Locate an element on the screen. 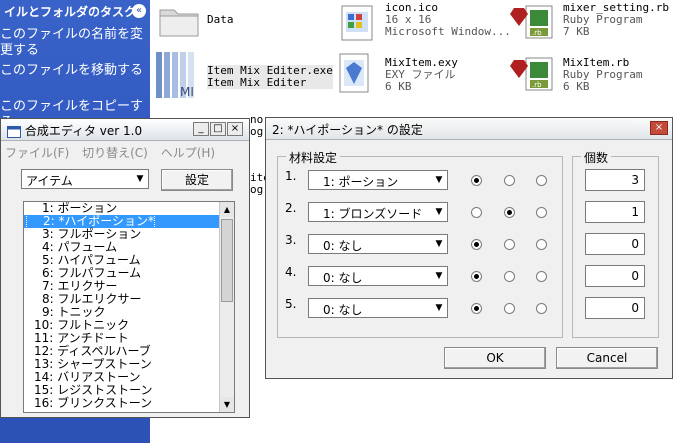 The width and height of the screenshot is (685, 443). list-item-label: 16: ブリンクストーン is located at coordinates (93, 403).